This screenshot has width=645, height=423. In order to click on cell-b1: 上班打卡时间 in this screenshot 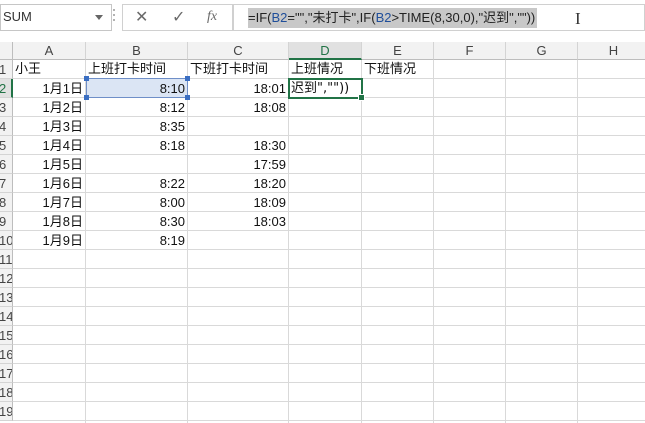, I will do `click(136, 69)`.